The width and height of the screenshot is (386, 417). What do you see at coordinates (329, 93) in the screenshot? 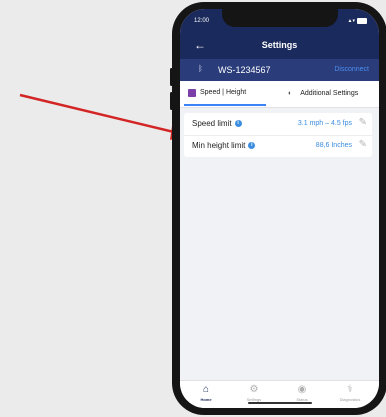
I see `tab-label: Additional Settings` at bounding box center [329, 93].